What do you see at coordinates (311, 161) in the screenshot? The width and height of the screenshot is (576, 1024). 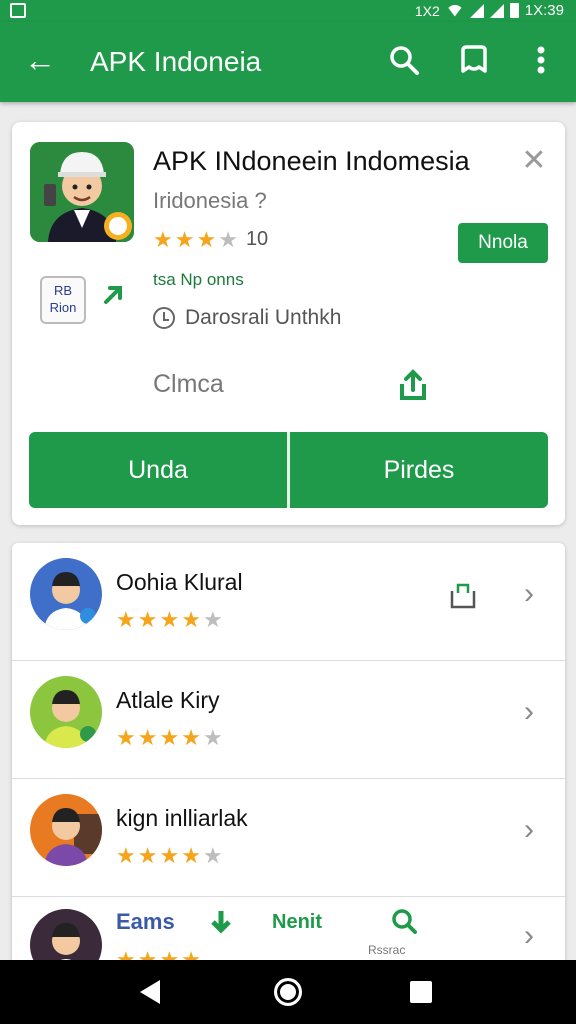 I see `app-name: APK INdoneein Indomesia` at bounding box center [311, 161].